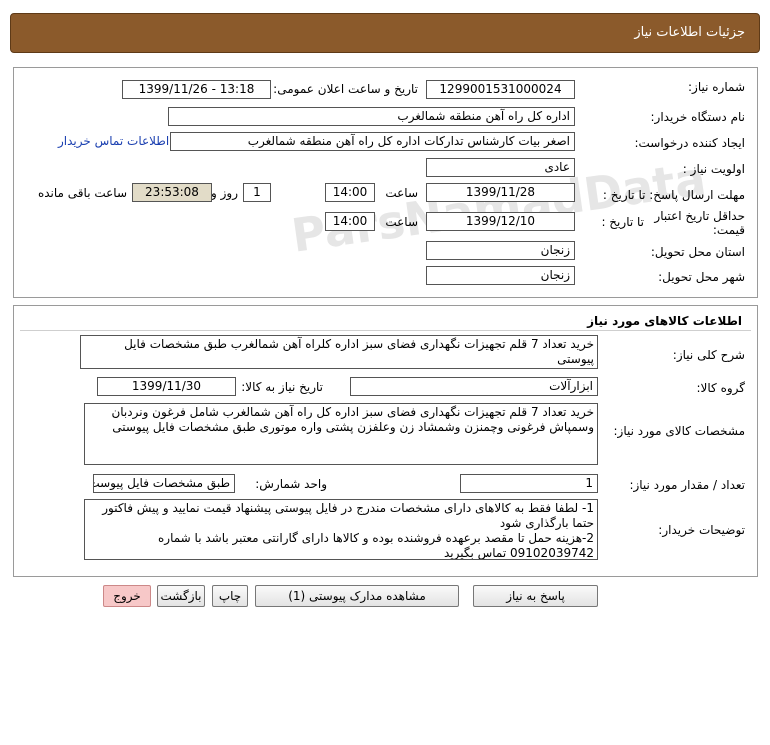  I want to click on exit-button: خروج, so click(127, 596).